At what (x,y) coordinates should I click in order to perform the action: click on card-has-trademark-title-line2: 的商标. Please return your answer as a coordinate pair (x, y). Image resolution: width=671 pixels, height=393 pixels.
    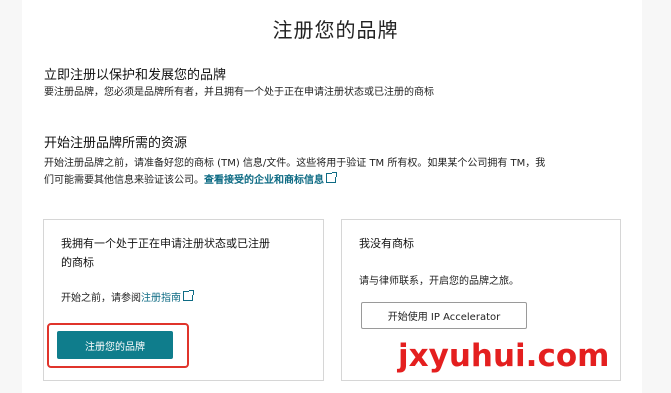
    Looking at the image, I should click on (77, 262).